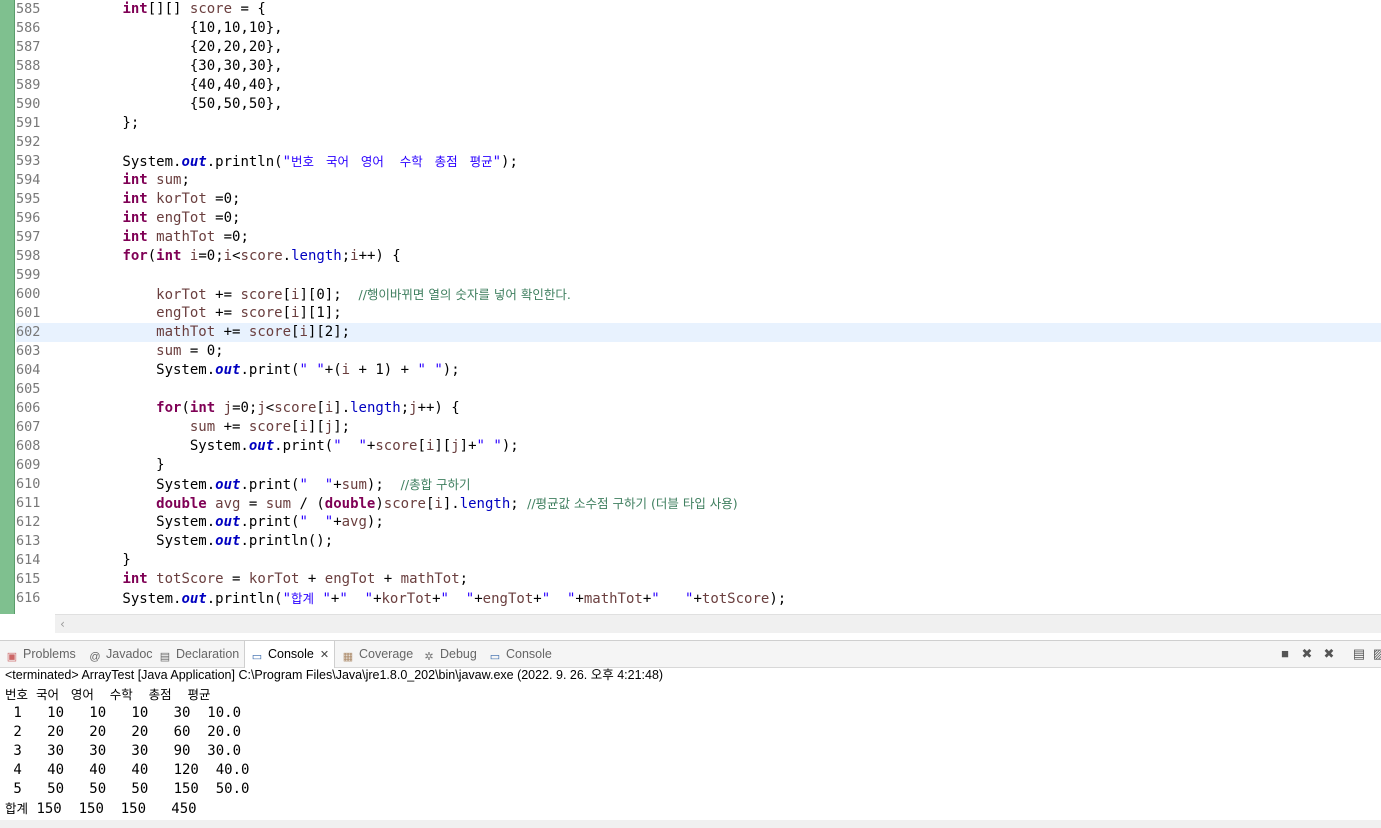  What do you see at coordinates (290, 654) in the screenshot?
I see `tab-console: ▭ Console ✕` at bounding box center [290, 654].